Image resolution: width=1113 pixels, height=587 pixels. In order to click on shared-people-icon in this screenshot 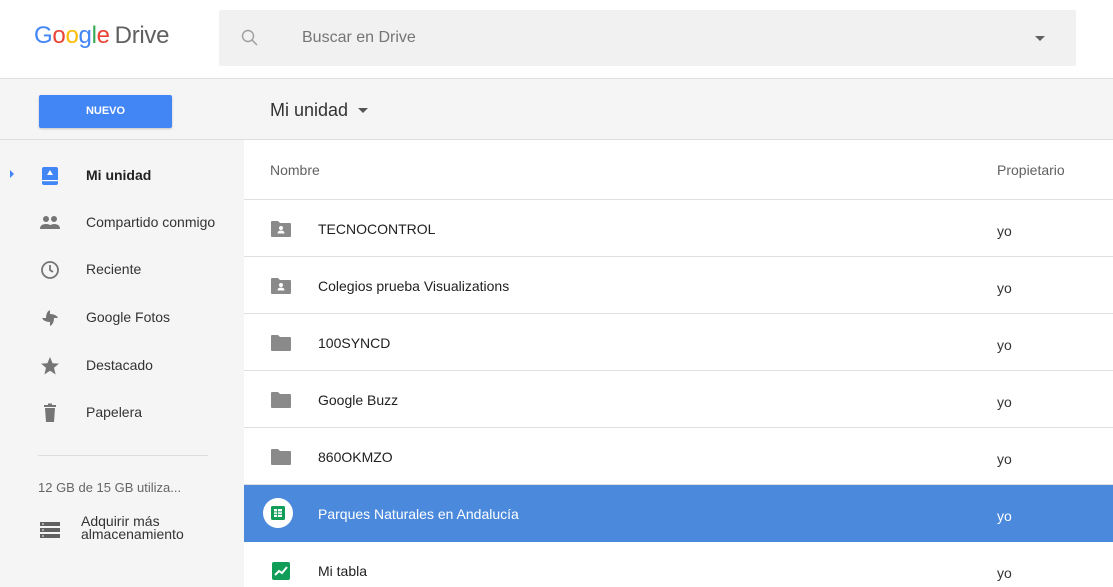, I will do `click(50, 222)`.